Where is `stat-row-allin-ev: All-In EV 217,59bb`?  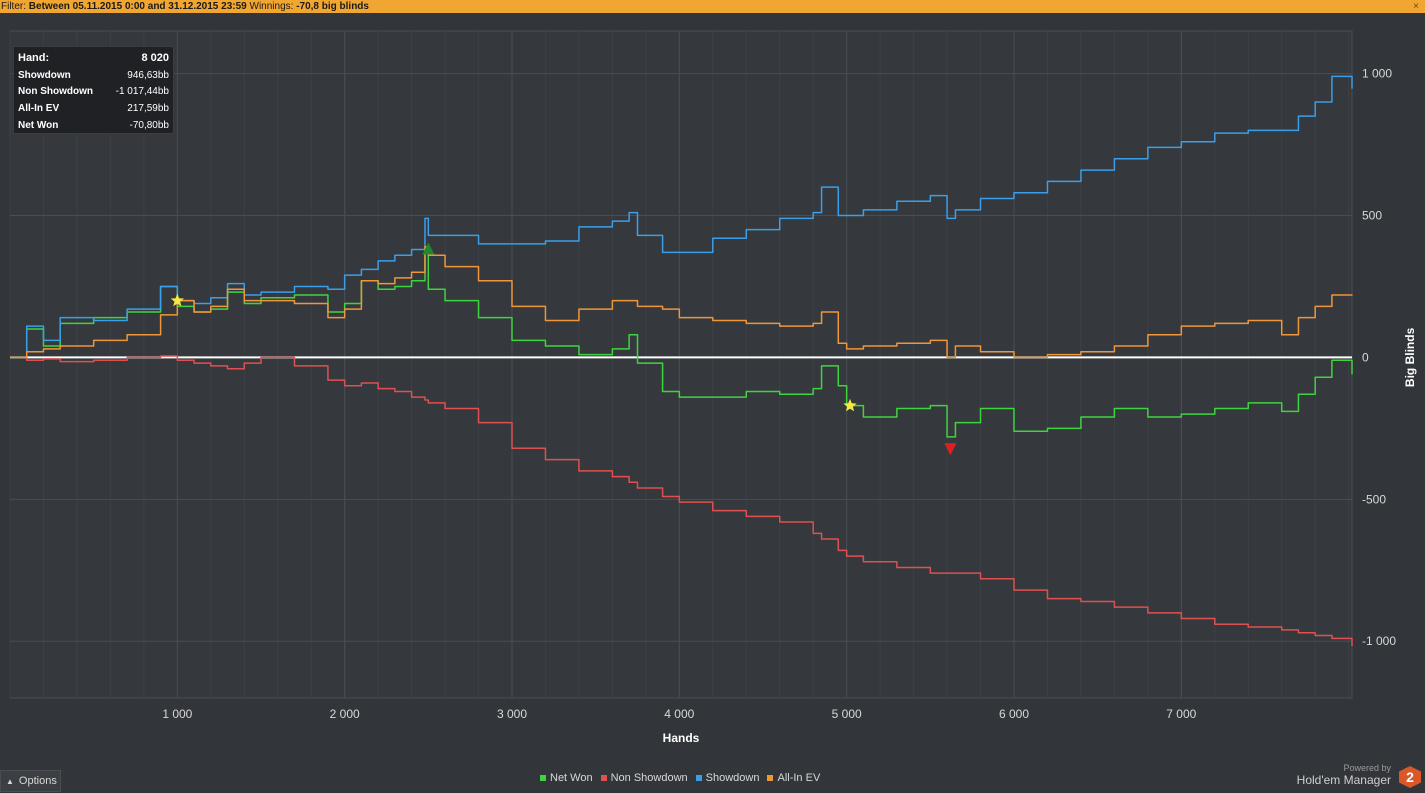 stat-row-allin-ev: All-In EV 217,59bb is located at coordinates (93, 108).